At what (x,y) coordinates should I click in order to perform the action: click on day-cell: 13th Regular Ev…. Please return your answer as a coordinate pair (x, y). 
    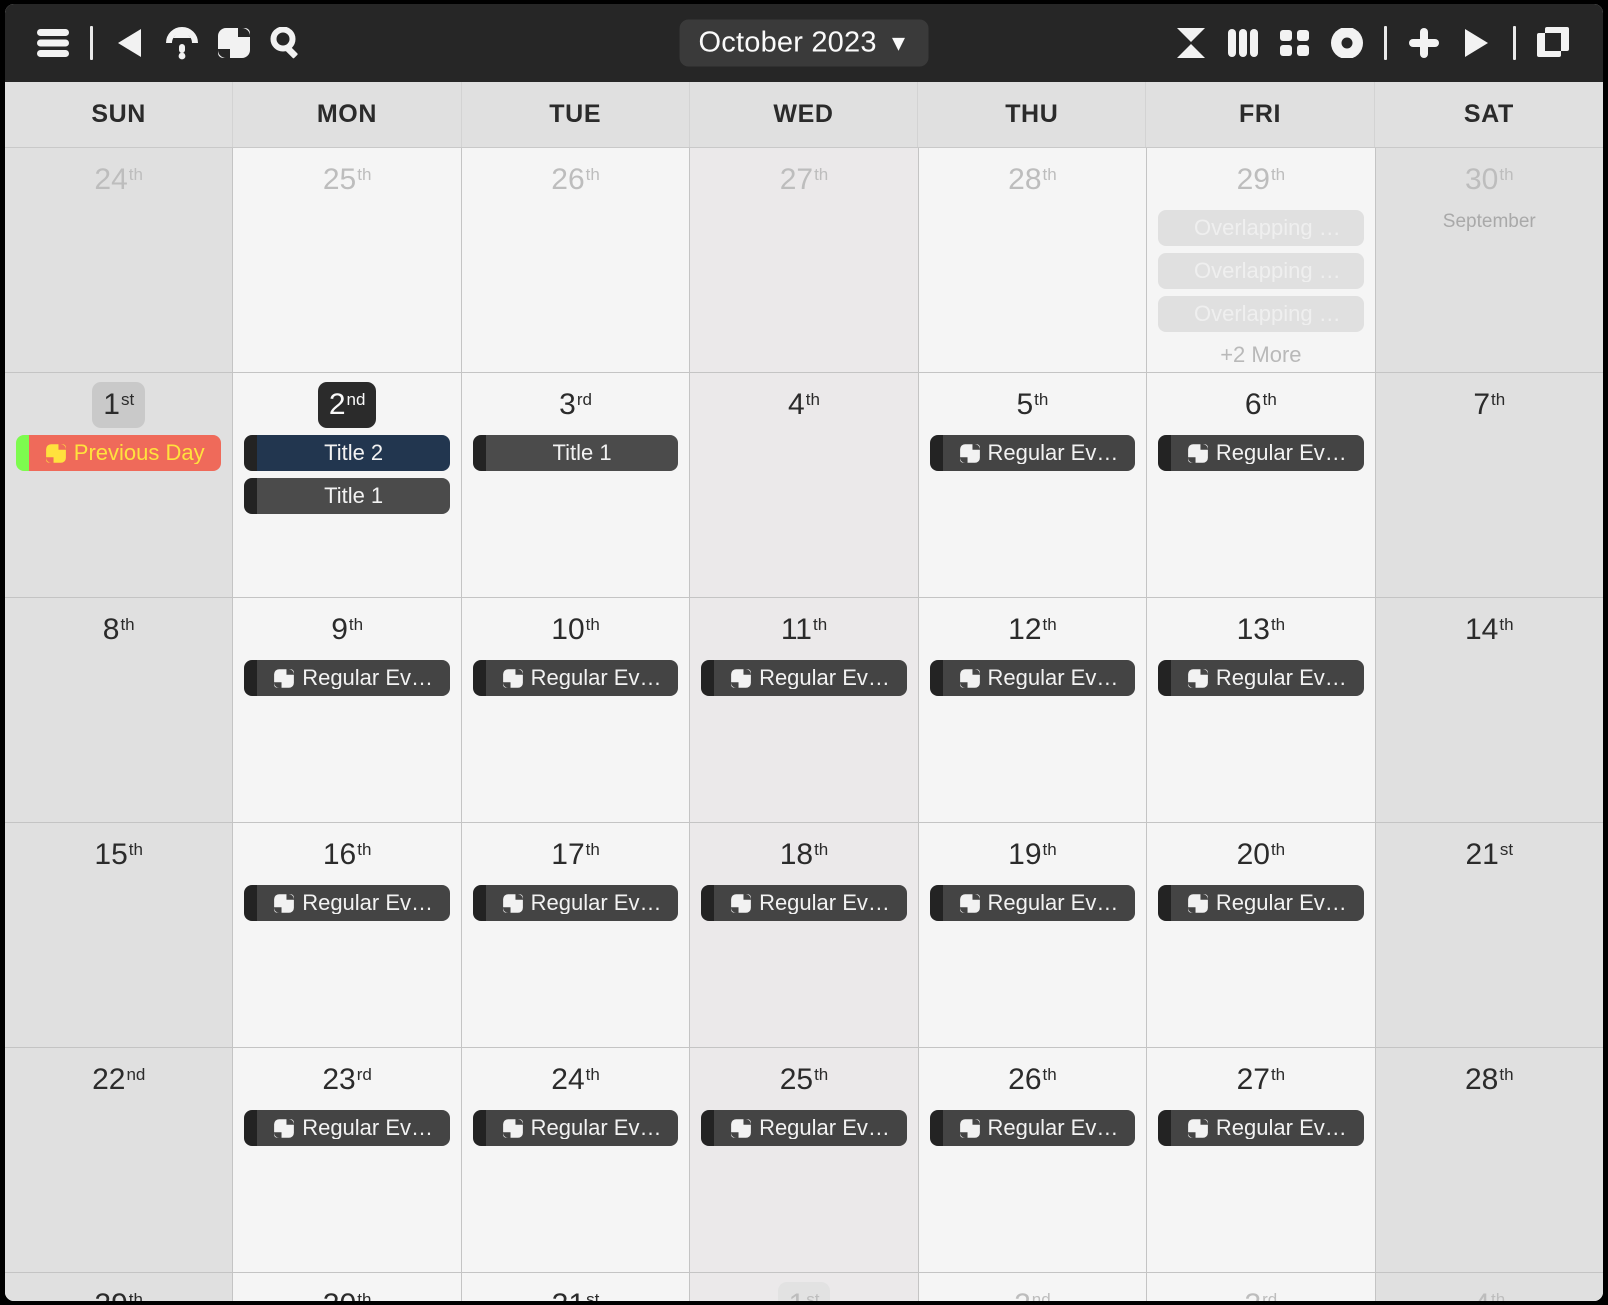
    Looking at the image, I should click on (1261, 710).